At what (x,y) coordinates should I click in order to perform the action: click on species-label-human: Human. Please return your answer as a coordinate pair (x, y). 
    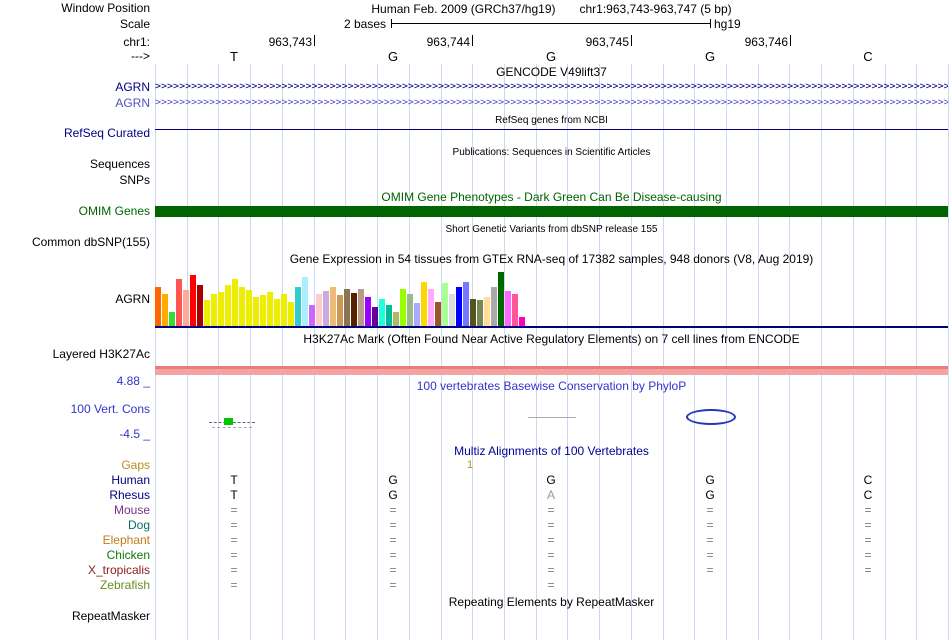
    Looking at the image, I should click on (130, 480).